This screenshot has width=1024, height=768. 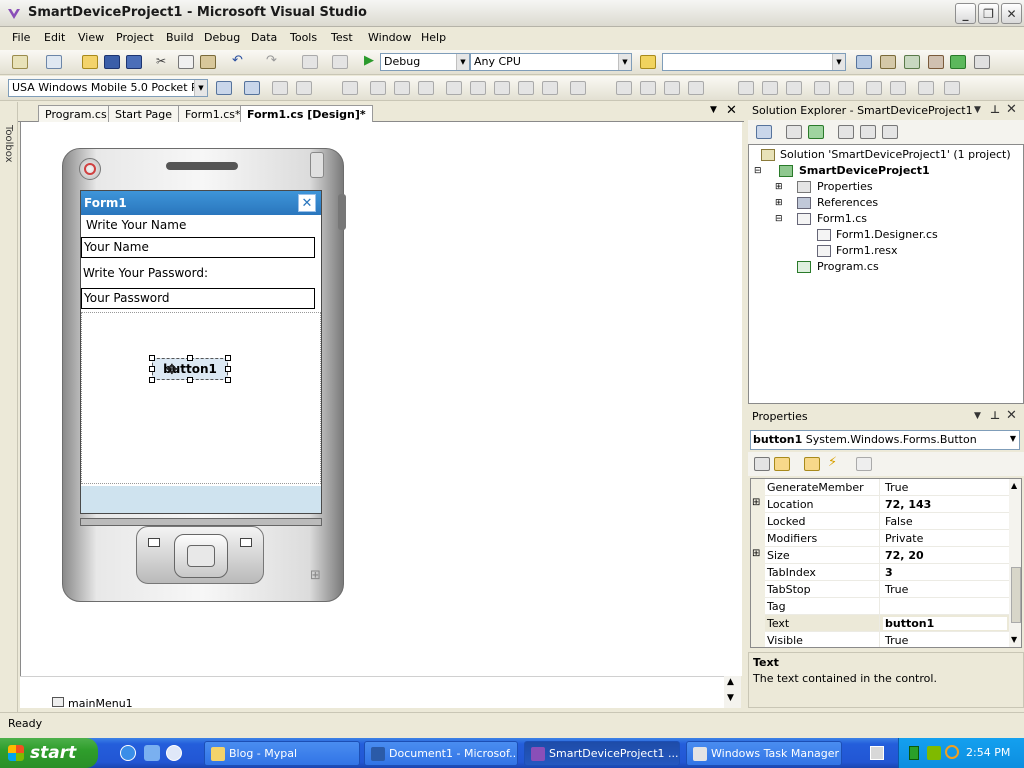 I want to click on properties-view-icon, so click(x=812, y=464).